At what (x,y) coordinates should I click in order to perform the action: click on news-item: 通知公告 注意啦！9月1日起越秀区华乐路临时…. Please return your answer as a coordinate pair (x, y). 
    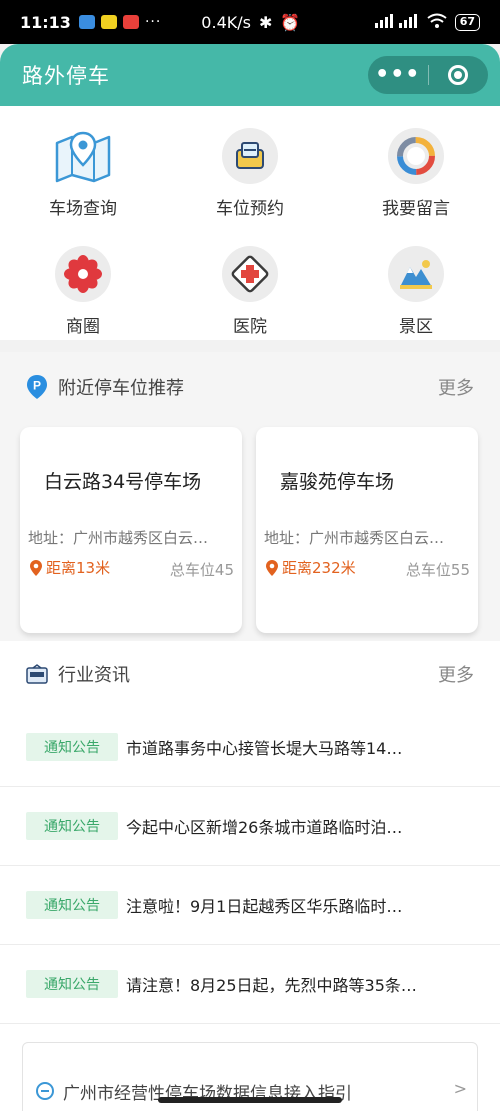
    Looking at the image, I should click on (250, 905).